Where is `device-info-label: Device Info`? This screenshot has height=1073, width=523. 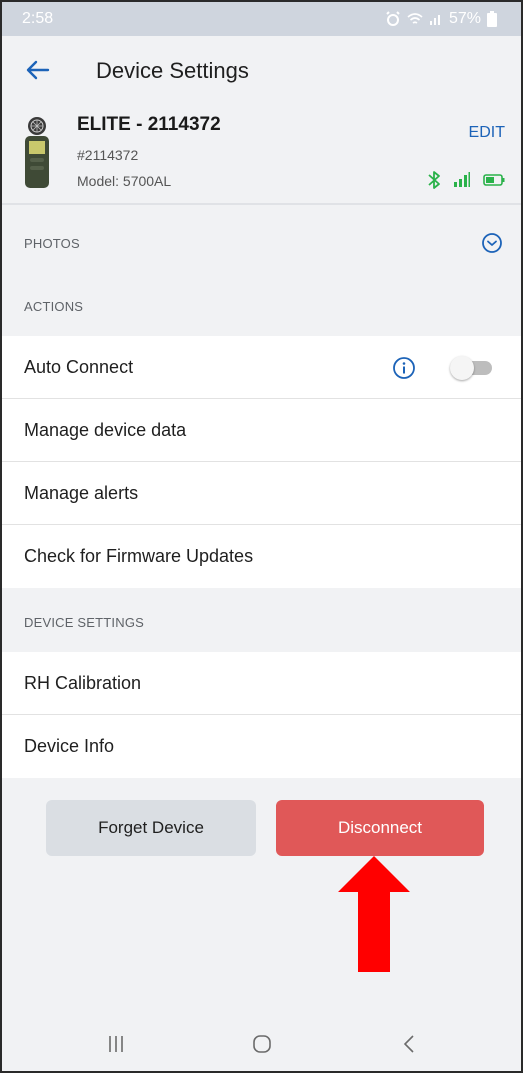
device-info-label: Device Info is located at coordinates (69, 746).